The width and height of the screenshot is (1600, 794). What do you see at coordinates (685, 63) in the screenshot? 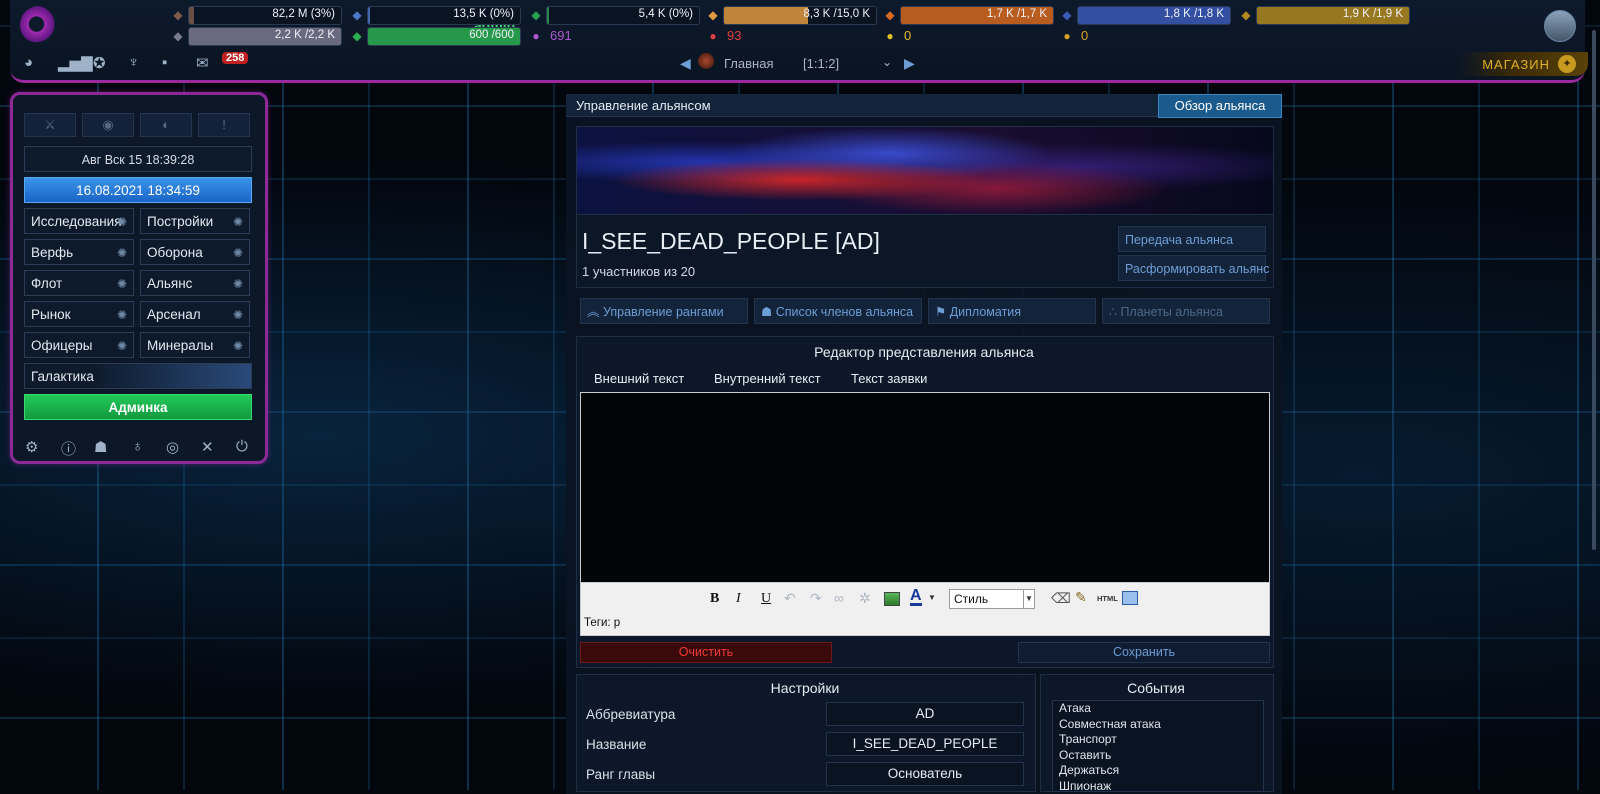
I see `prev-planet-icon: ◀` at bounding box center [685, 63].